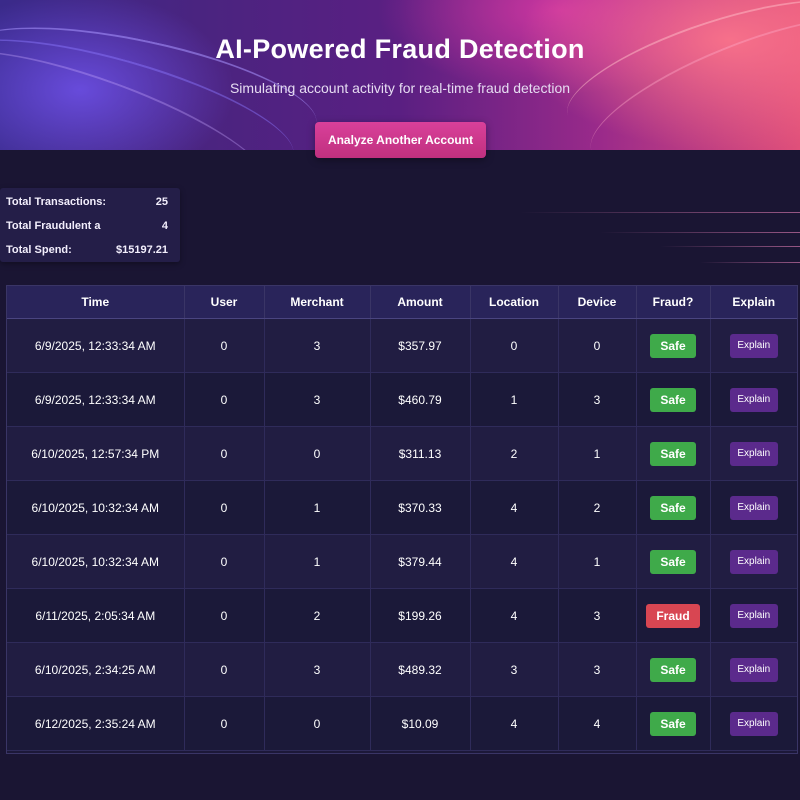  Describe the element at coordinates (161, 202) in the screenshot. I see `summary-value: 25` at that location.